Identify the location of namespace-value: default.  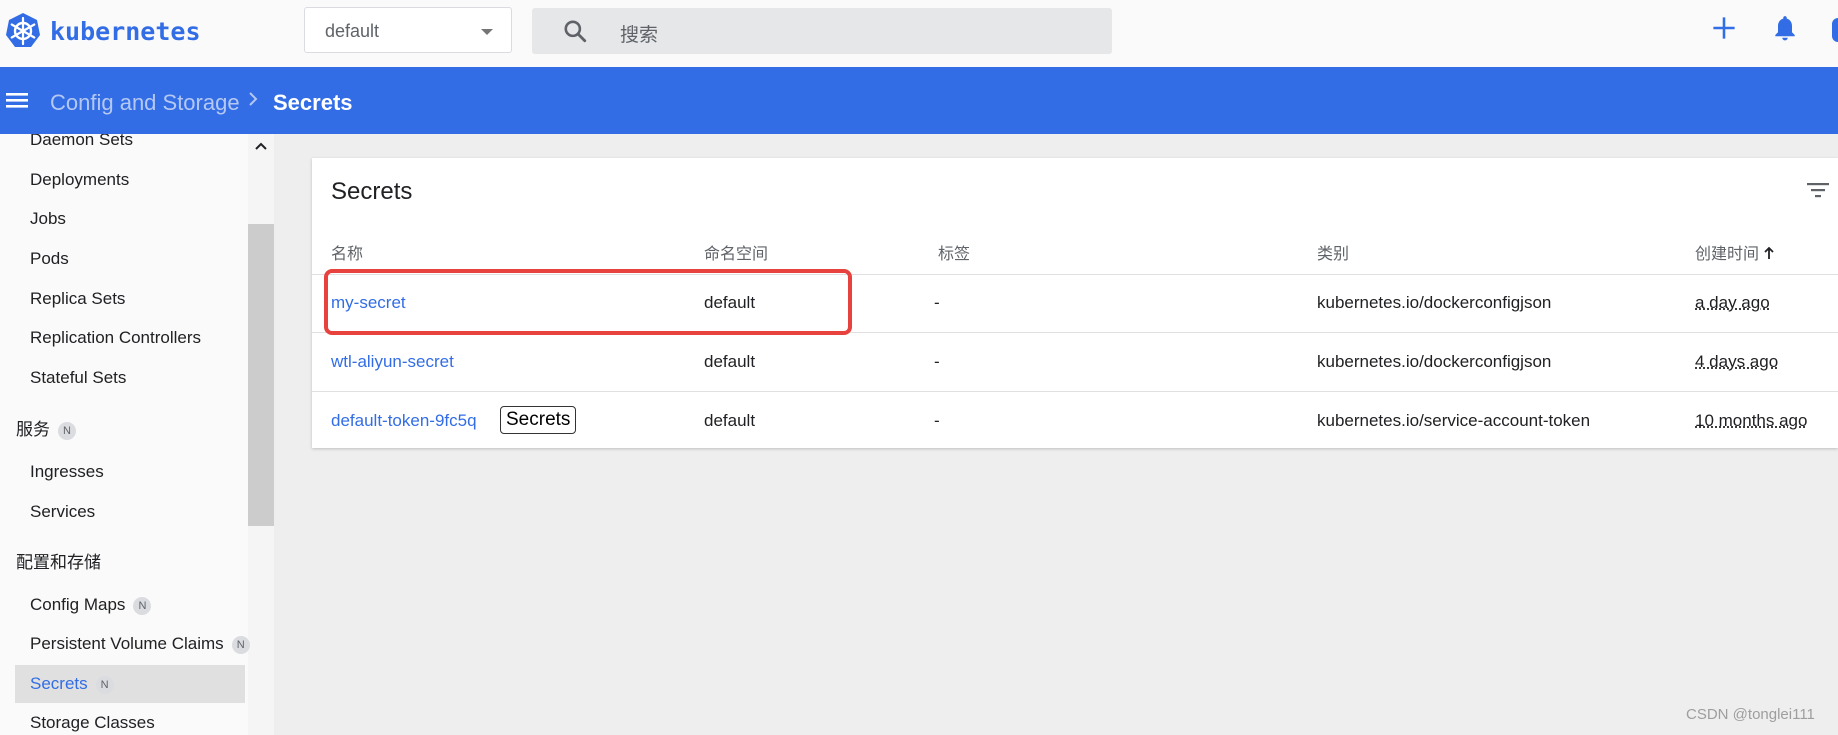
(352, 31).